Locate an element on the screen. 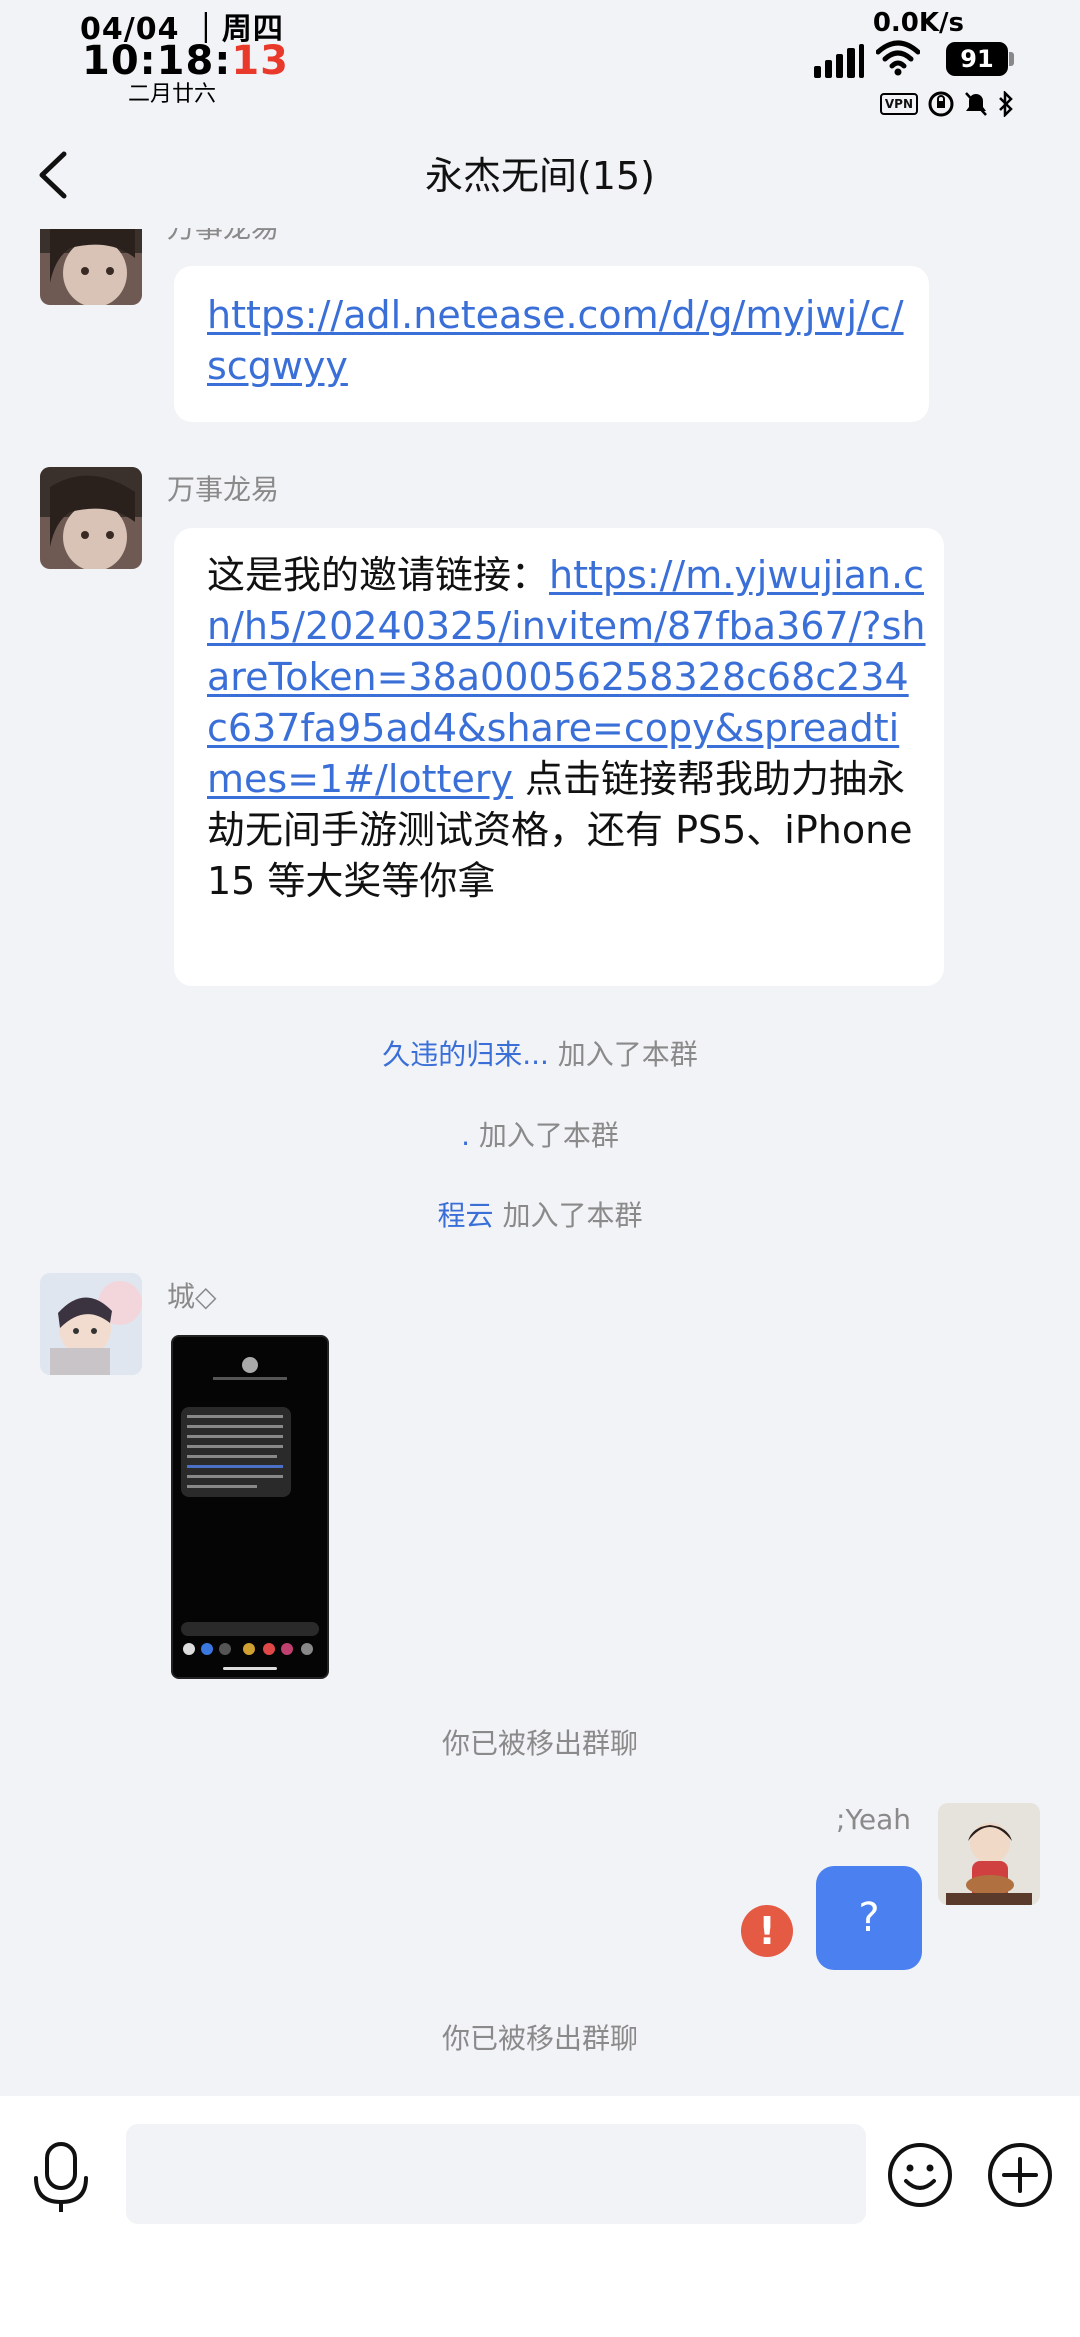 The height and width of the screenshot is (2337, 1080). member-name: . is located at coordinates (465, 1135).